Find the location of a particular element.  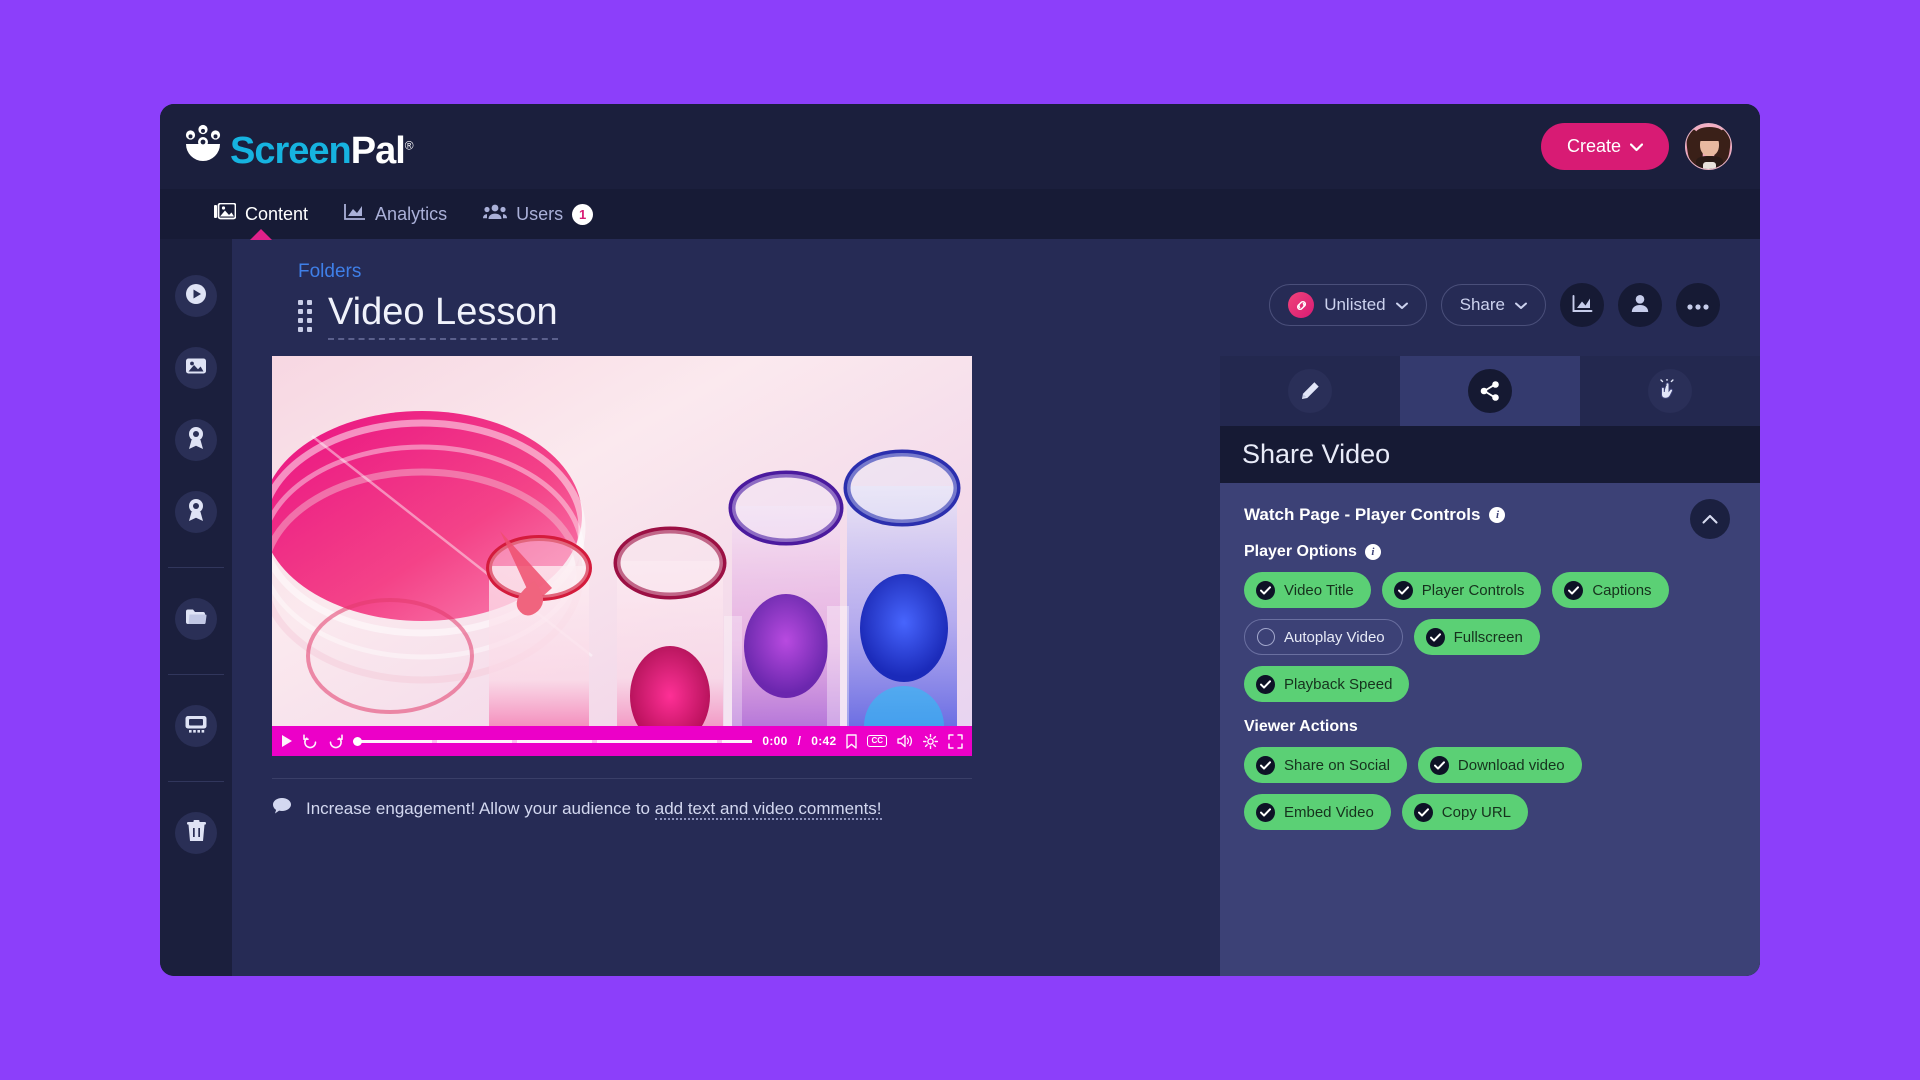

chevron-down-icon is located at coordinates (1521, 305).